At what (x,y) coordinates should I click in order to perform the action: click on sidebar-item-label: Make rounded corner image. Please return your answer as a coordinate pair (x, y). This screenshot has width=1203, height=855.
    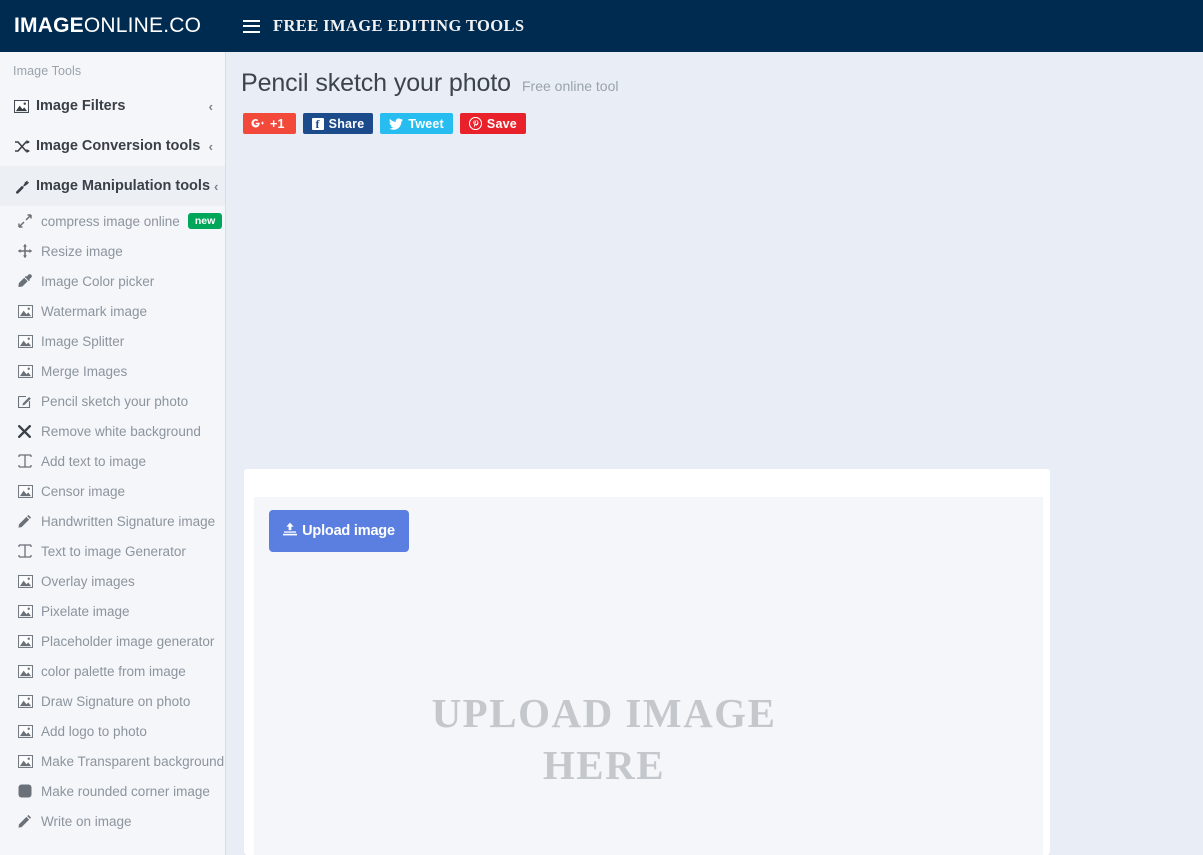
    Looking at the image, I should click on (125, 791).